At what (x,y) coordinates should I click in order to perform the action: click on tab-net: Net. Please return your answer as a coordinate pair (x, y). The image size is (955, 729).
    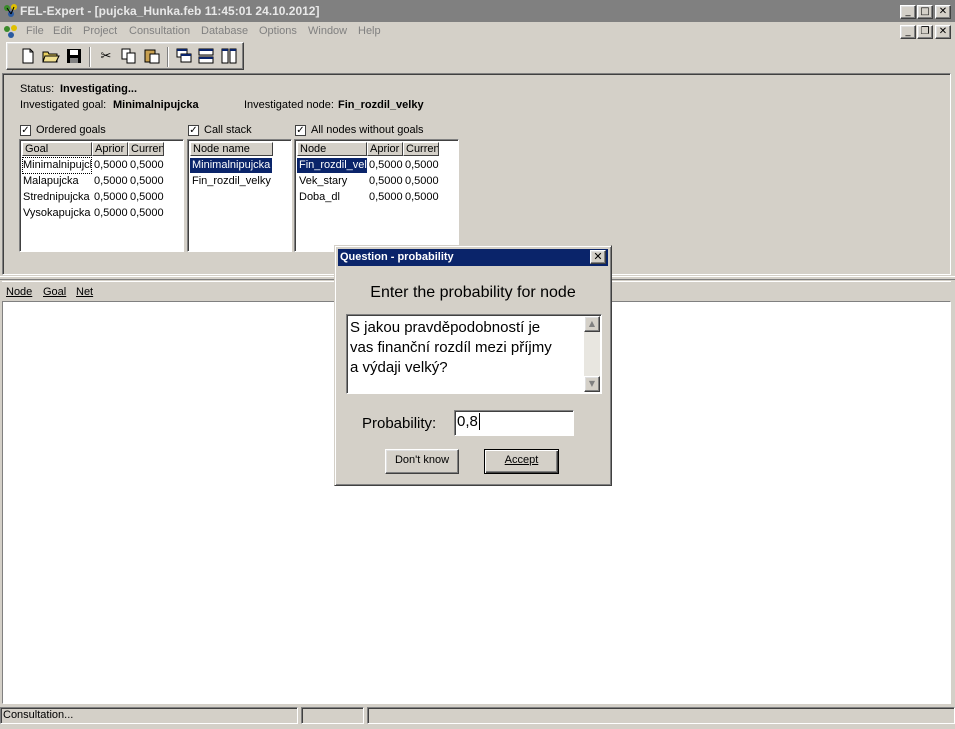
    Looking at the image, I should click on (84, 292).